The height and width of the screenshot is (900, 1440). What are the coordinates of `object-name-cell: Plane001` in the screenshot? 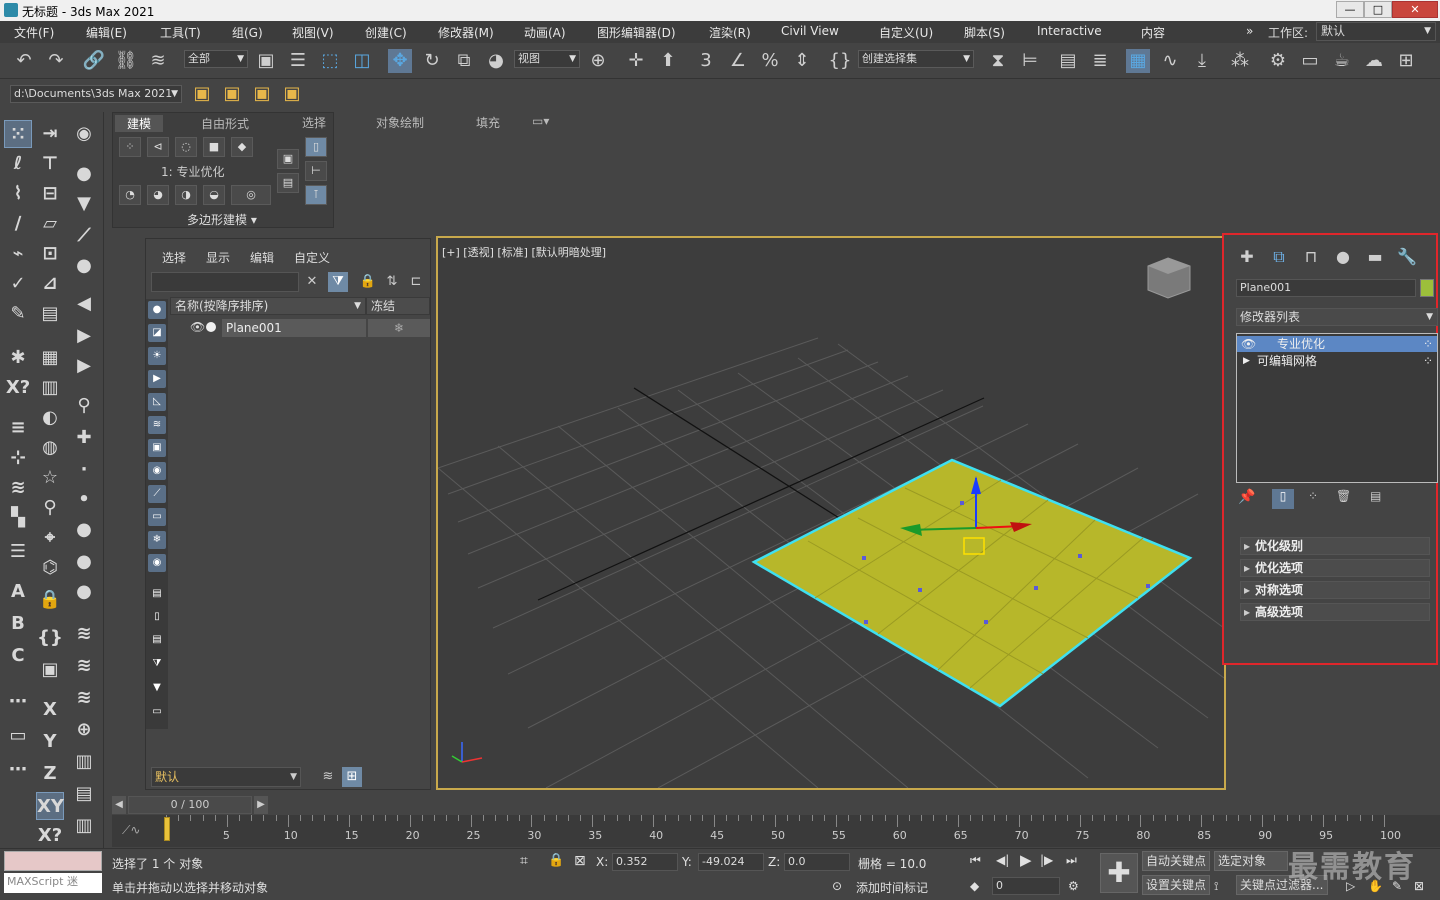 It's located at (294, 328).